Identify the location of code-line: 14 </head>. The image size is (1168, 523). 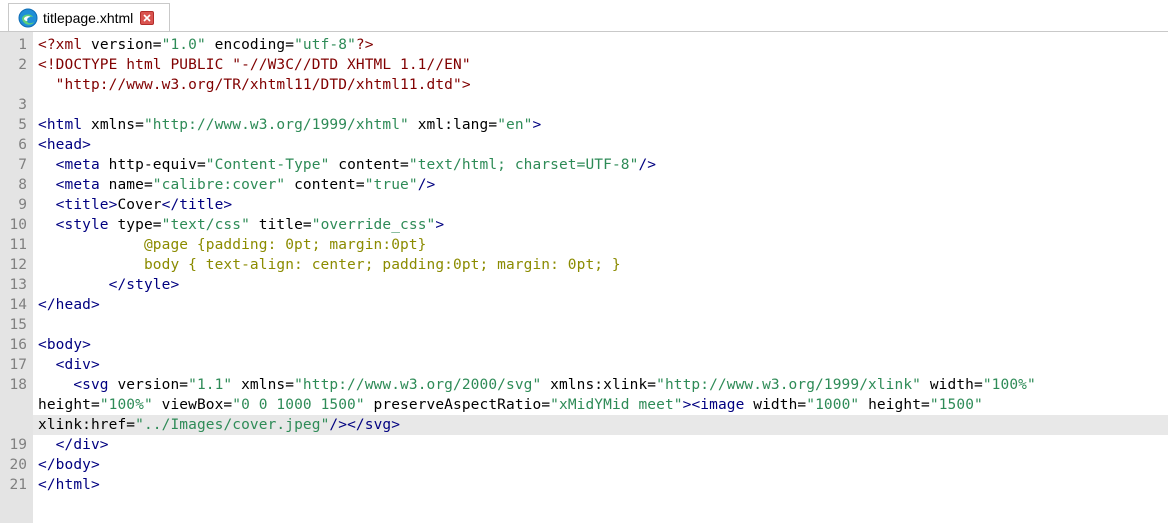
(584, 305).